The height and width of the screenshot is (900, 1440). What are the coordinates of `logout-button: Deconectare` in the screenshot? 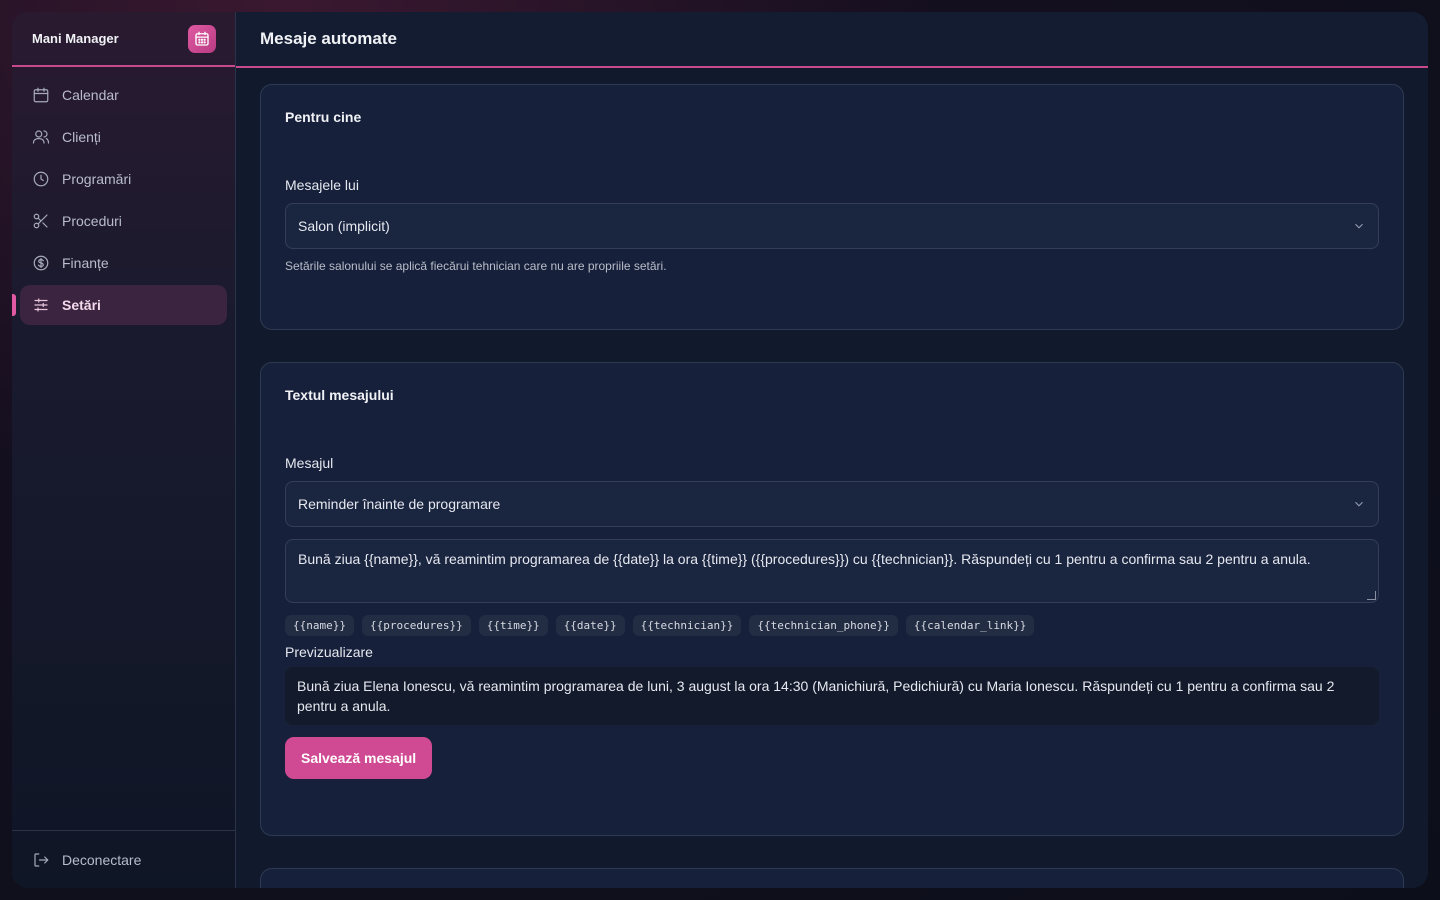 It's located at (123, 859).